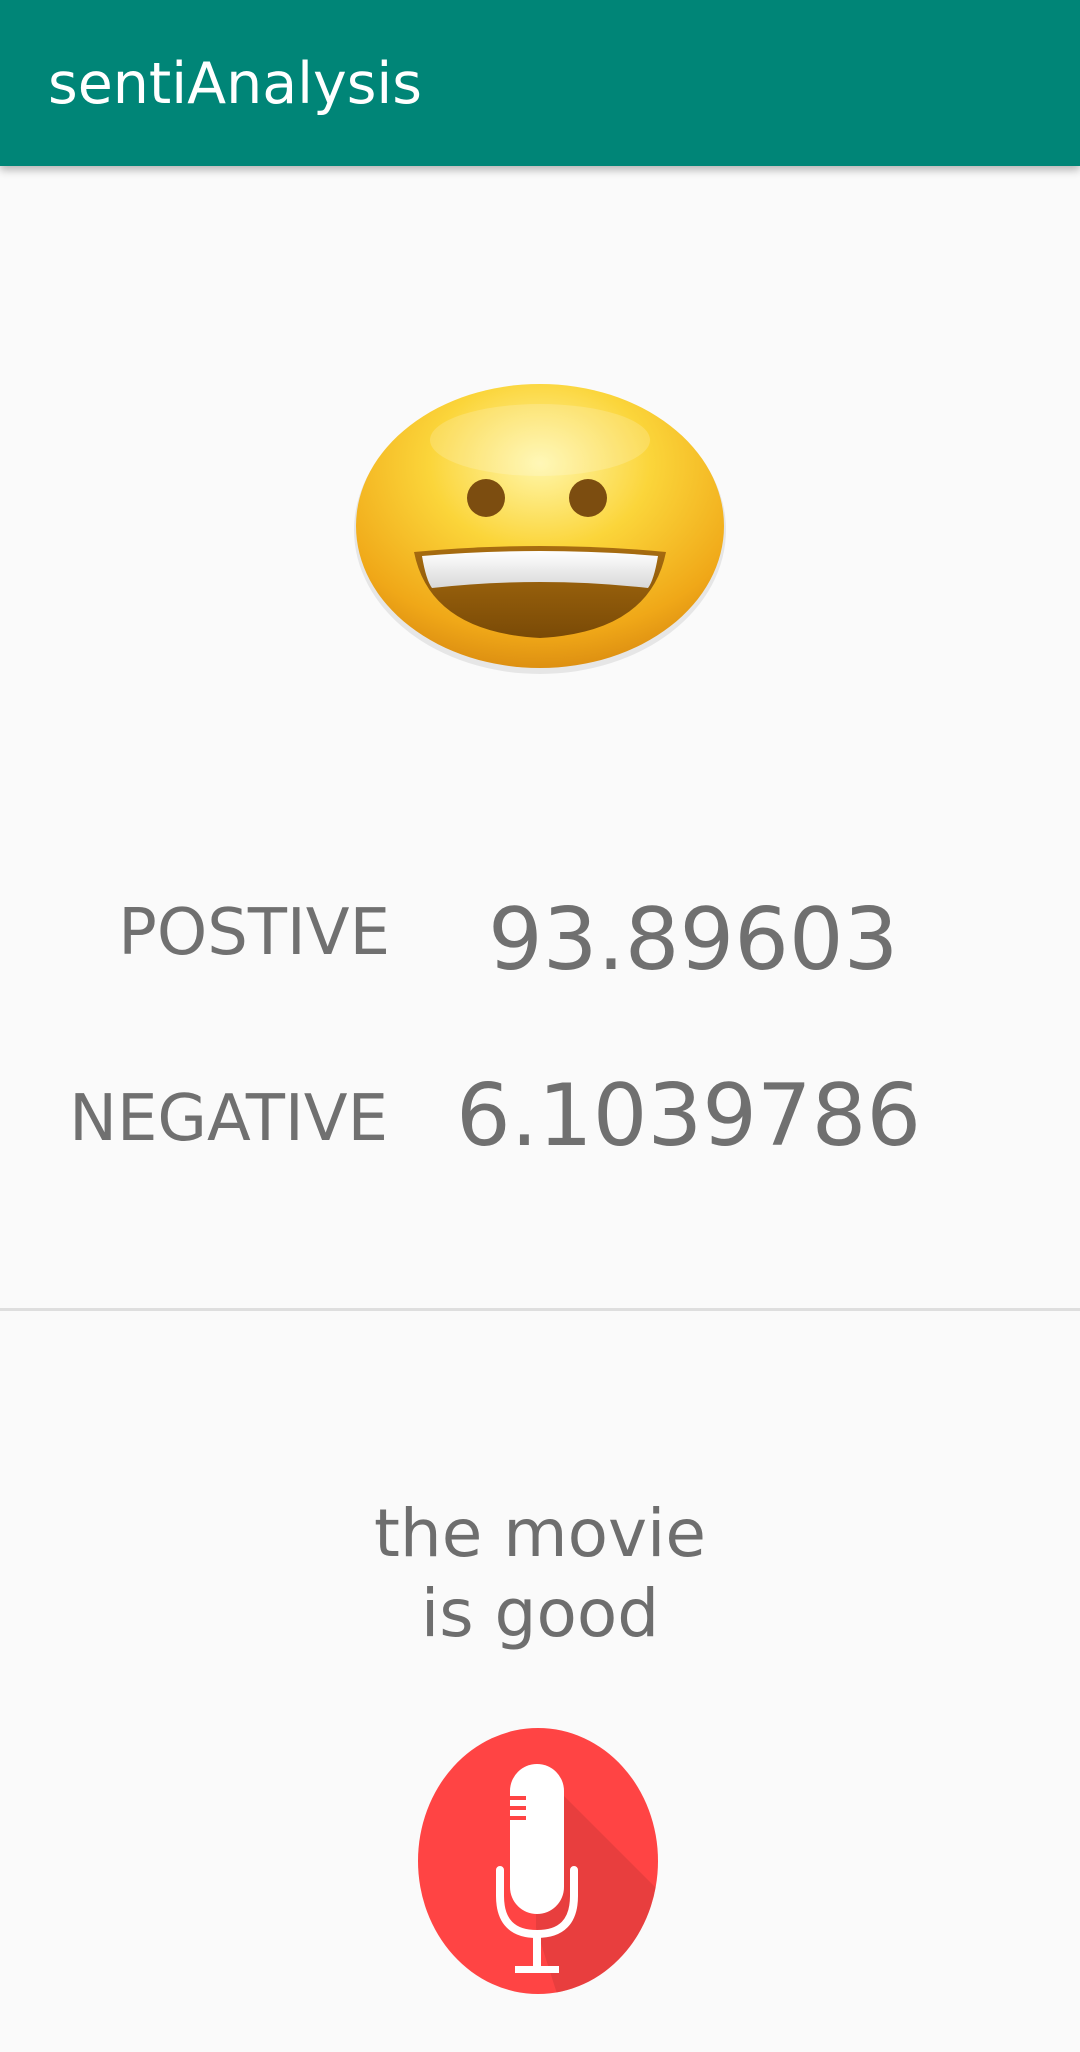 The height and width of the screenshot is (2052, 1080). Describe the element at coordinates (540, 1533) in the screenshot. I see `speech-text-line-1: the movie` at that location.